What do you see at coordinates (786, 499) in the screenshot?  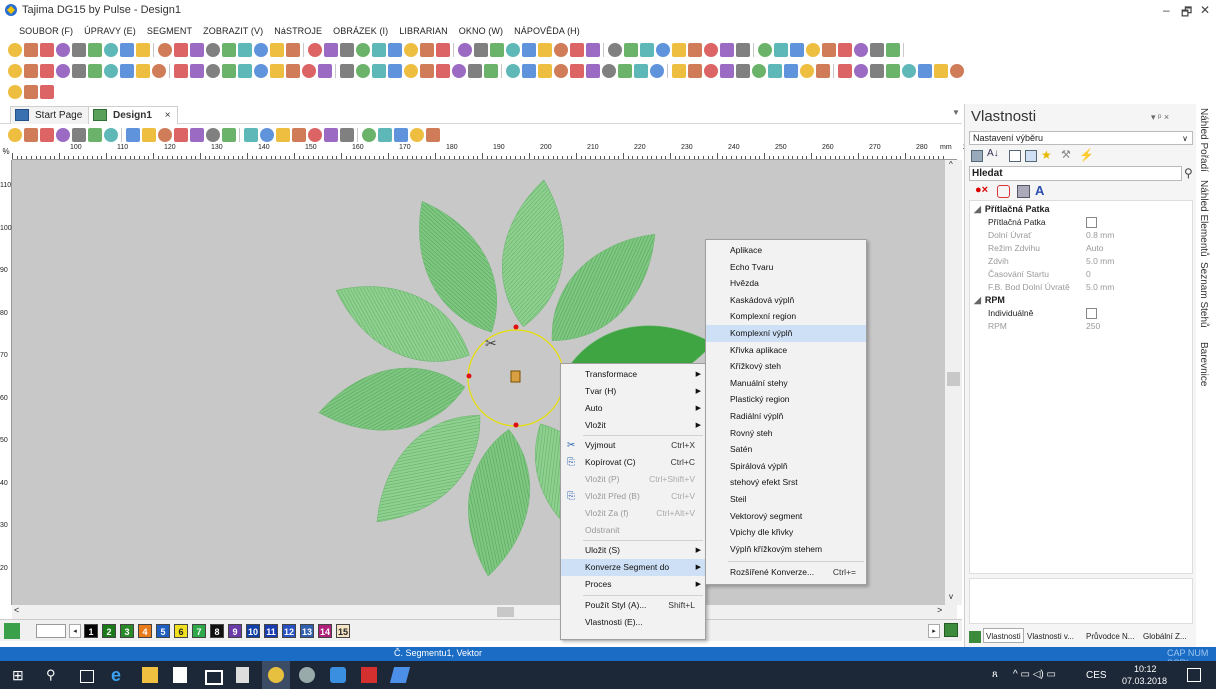 I see `convert-option-15: Steil` at bounding box center [786, 499].